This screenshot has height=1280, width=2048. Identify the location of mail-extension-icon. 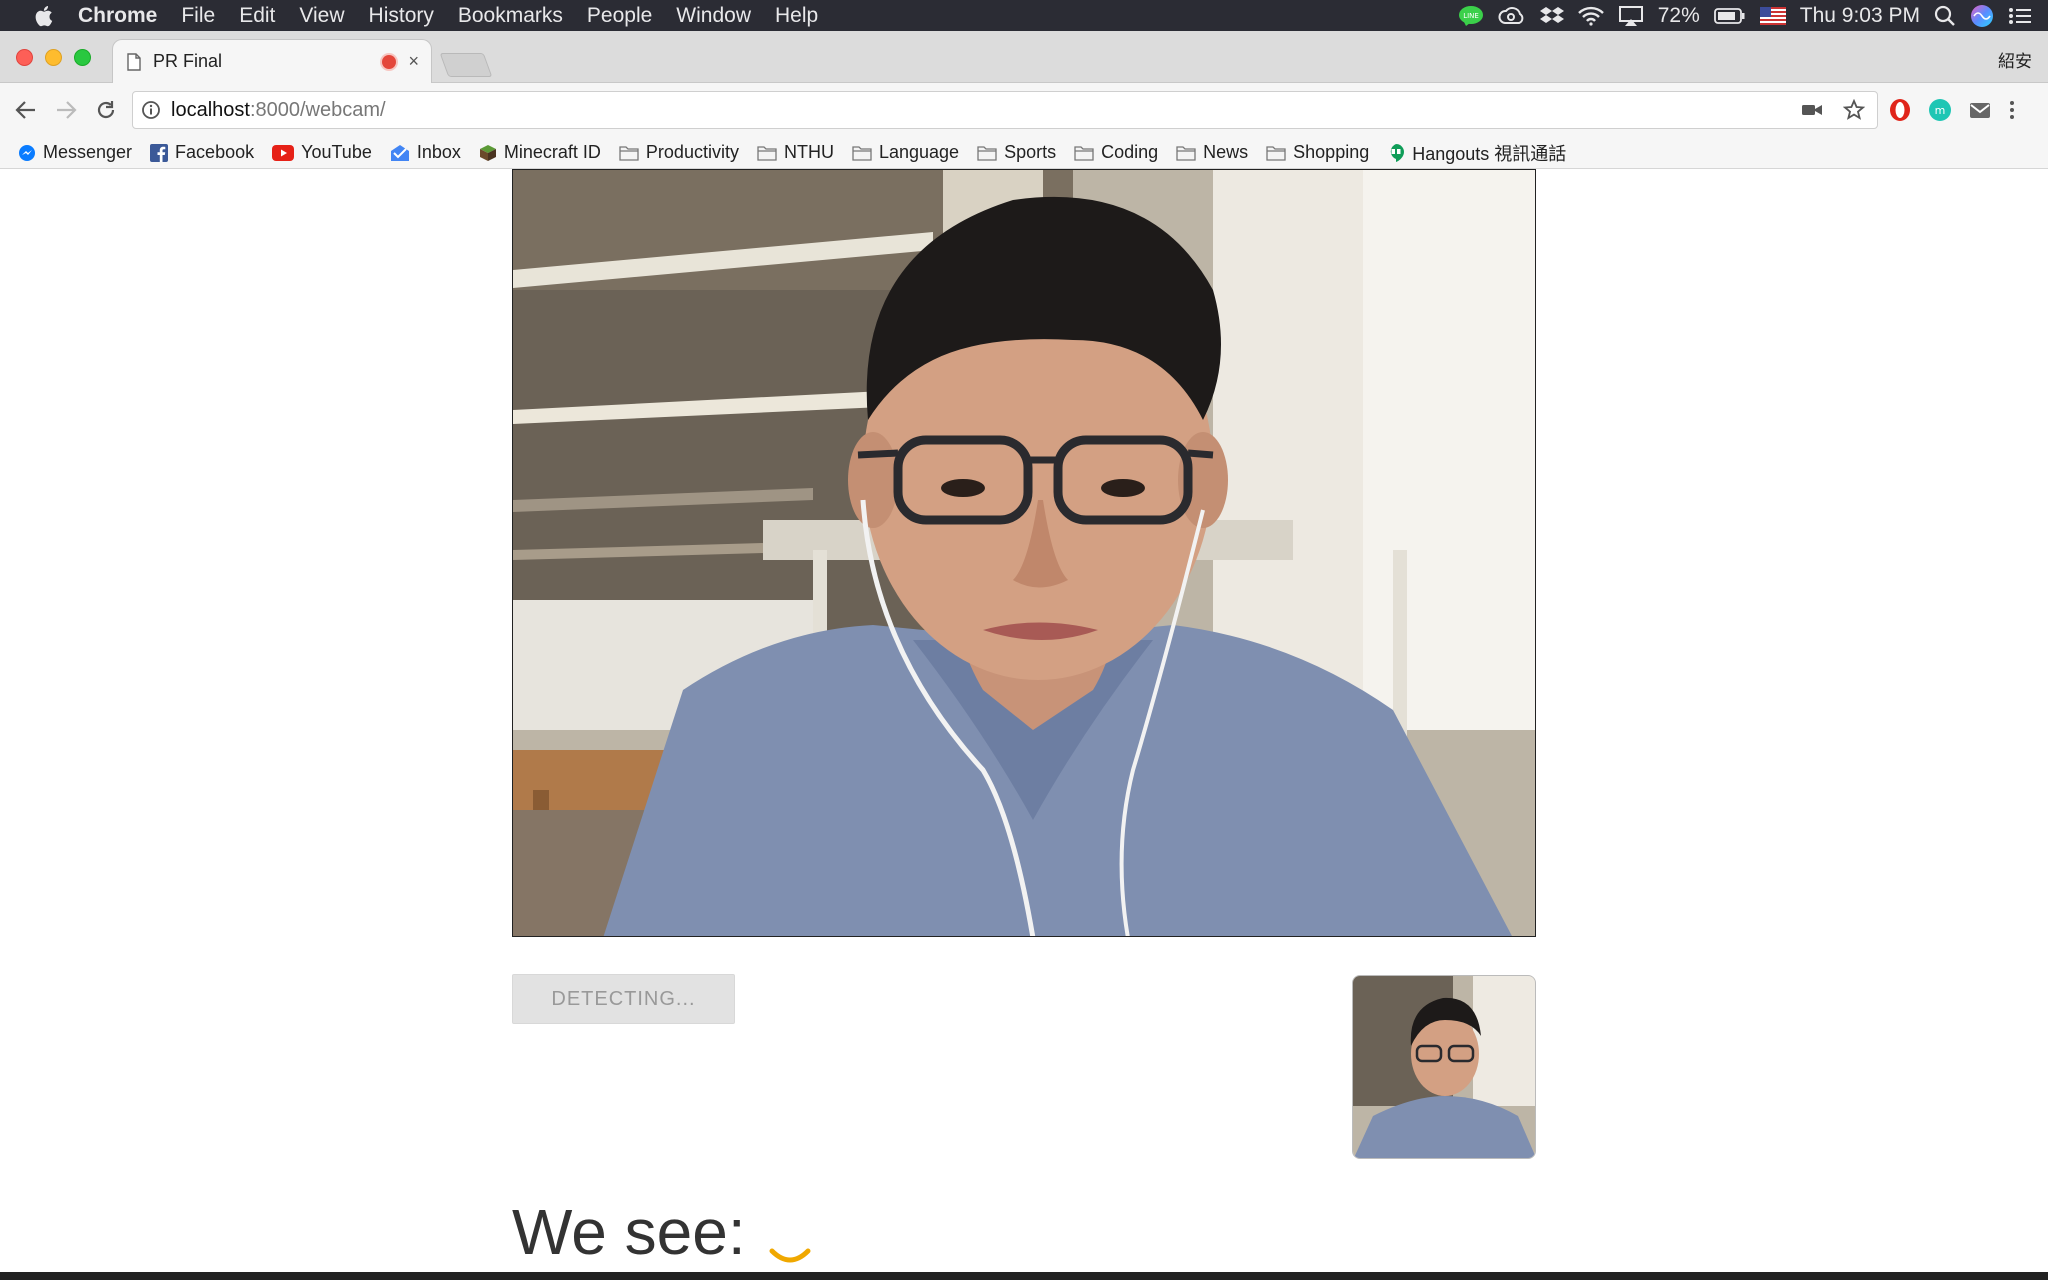
(1980, 110).